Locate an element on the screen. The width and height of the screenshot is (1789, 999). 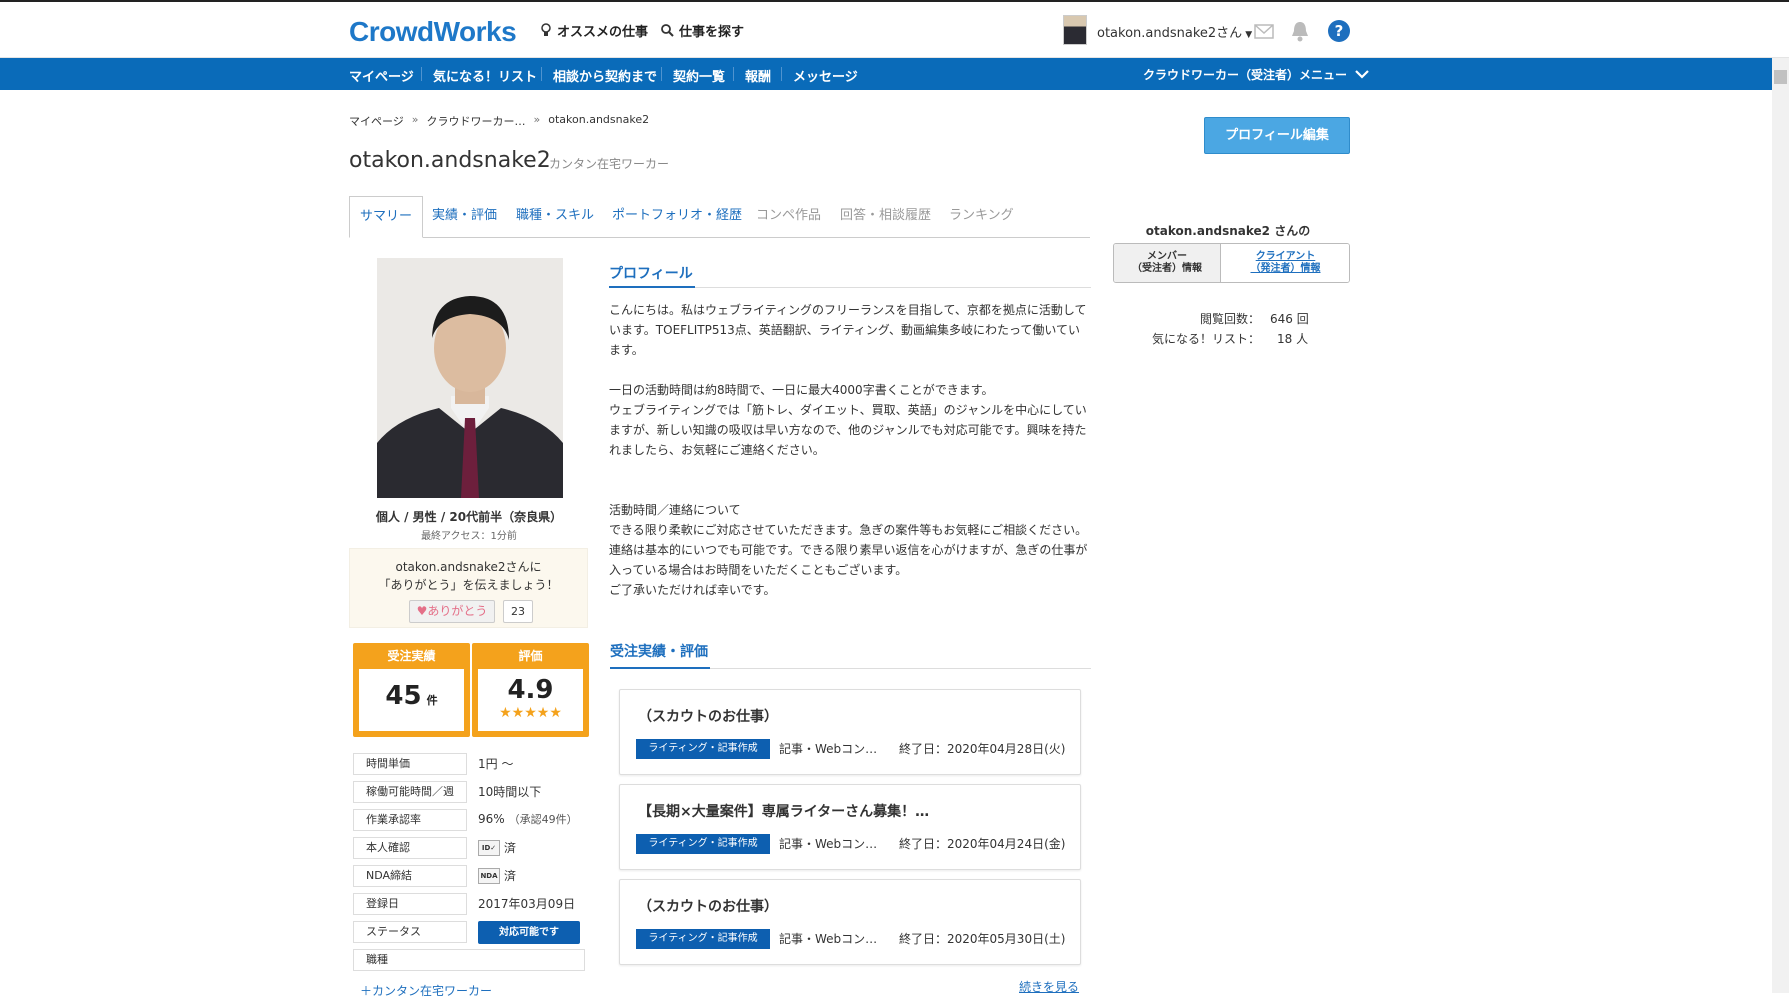
nav-mypage: マイページ is located at coordinates (381, 75).